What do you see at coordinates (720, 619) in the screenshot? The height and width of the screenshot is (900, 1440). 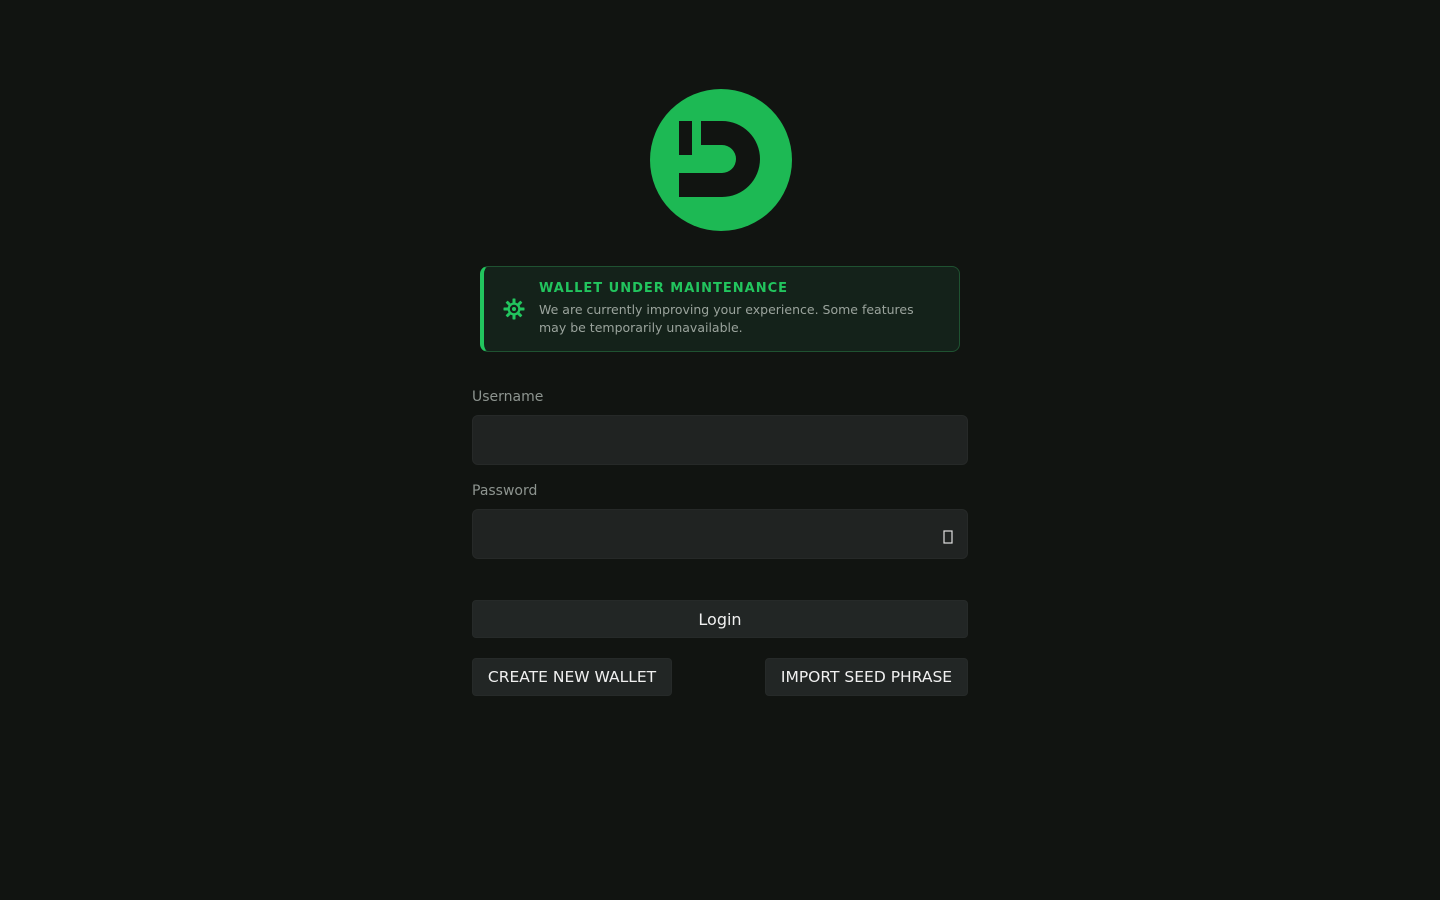 I see `login-button: Login` at bounding box center [720, 619].